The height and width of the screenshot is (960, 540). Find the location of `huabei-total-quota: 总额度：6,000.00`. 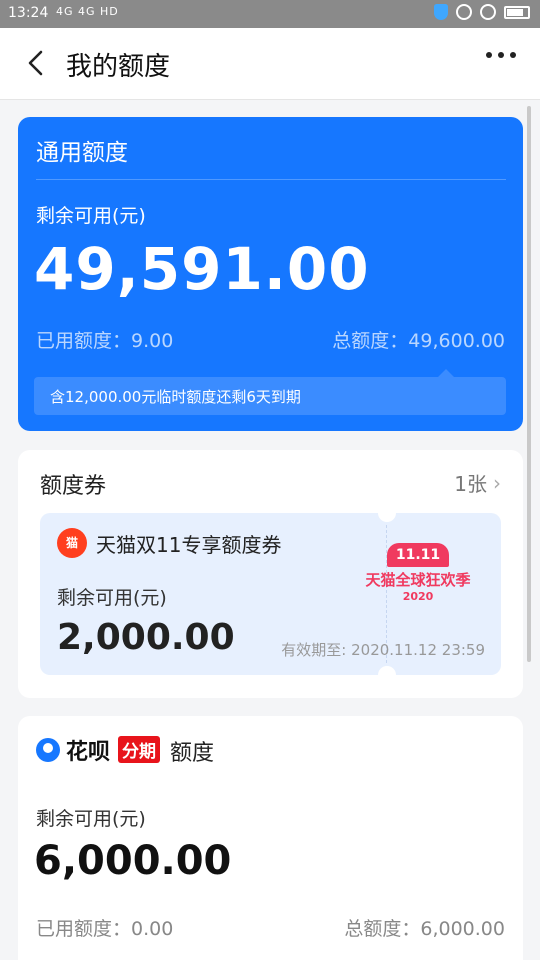

huabei-total-quota: 总额度：6,000.00 is located at coordinates (424, 929).